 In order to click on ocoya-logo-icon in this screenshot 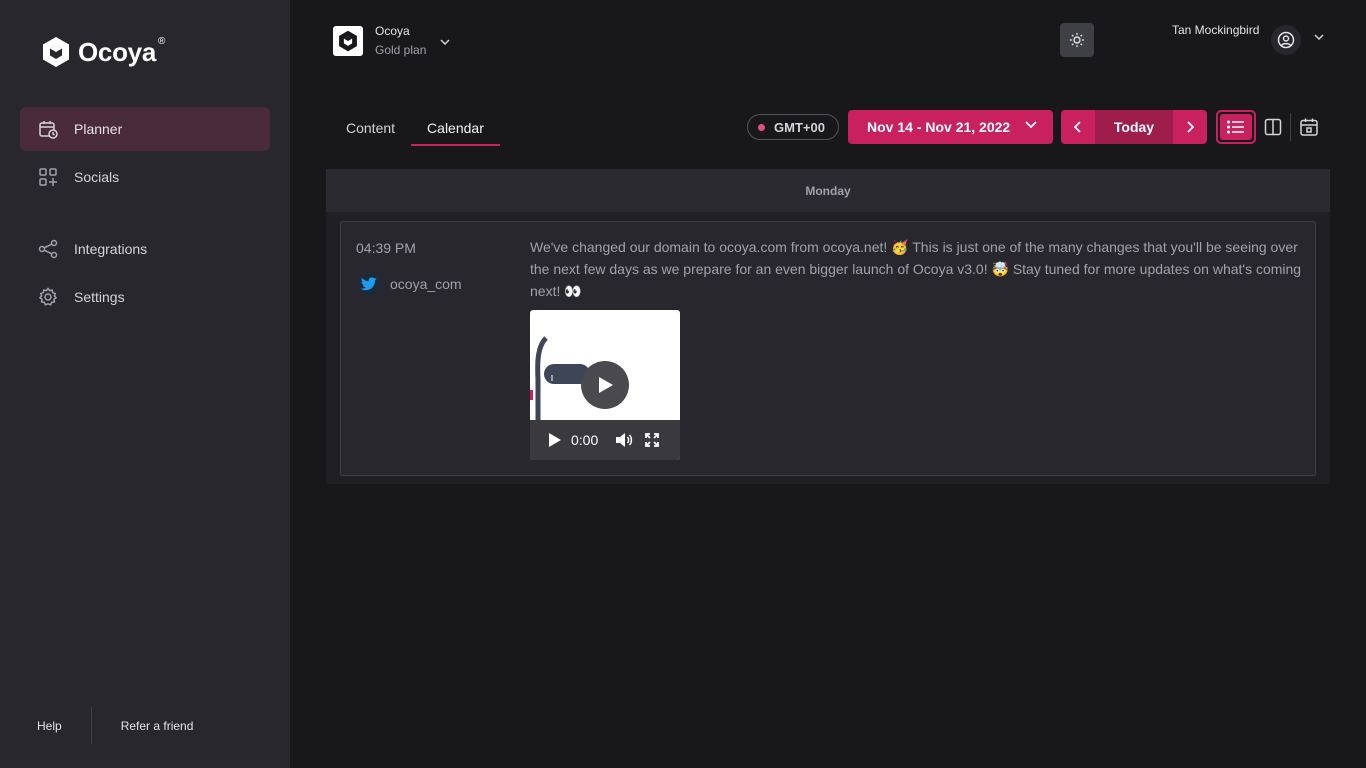, I will do `click(56, 52)`.